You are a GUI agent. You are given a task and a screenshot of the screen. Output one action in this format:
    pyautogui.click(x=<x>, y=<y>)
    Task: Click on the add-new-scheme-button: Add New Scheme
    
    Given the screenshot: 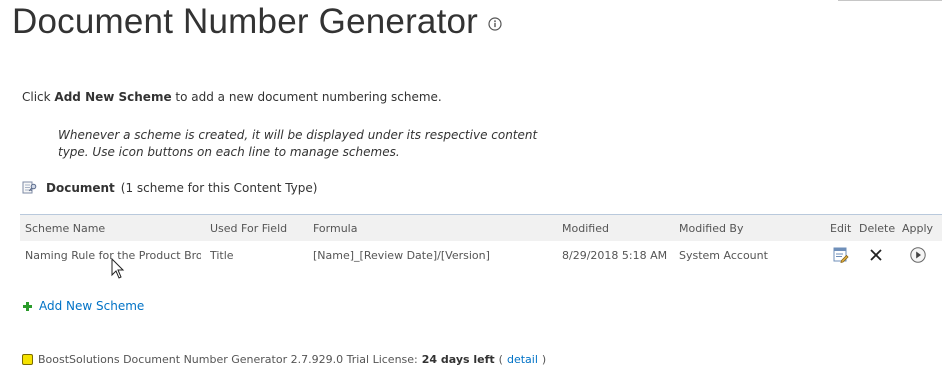 What is the action you would take?
    pyautogui.click(x=83, y=306)
    